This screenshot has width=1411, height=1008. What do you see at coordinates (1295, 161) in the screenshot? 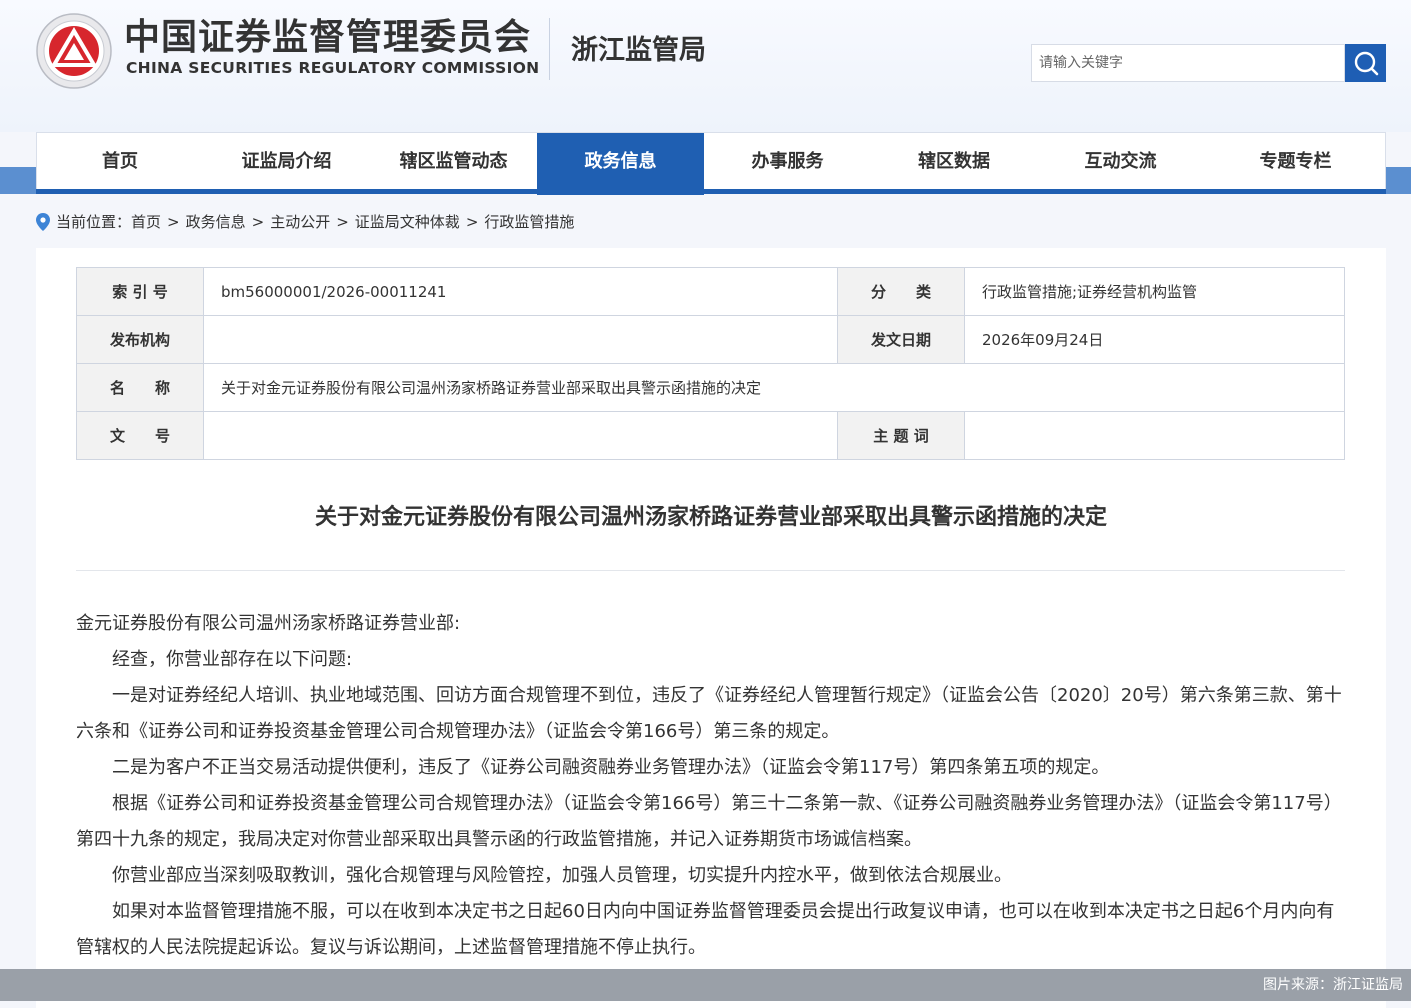
I see `nav-item-special-topics: 专题专栏` at bounding box center [1295, 161].